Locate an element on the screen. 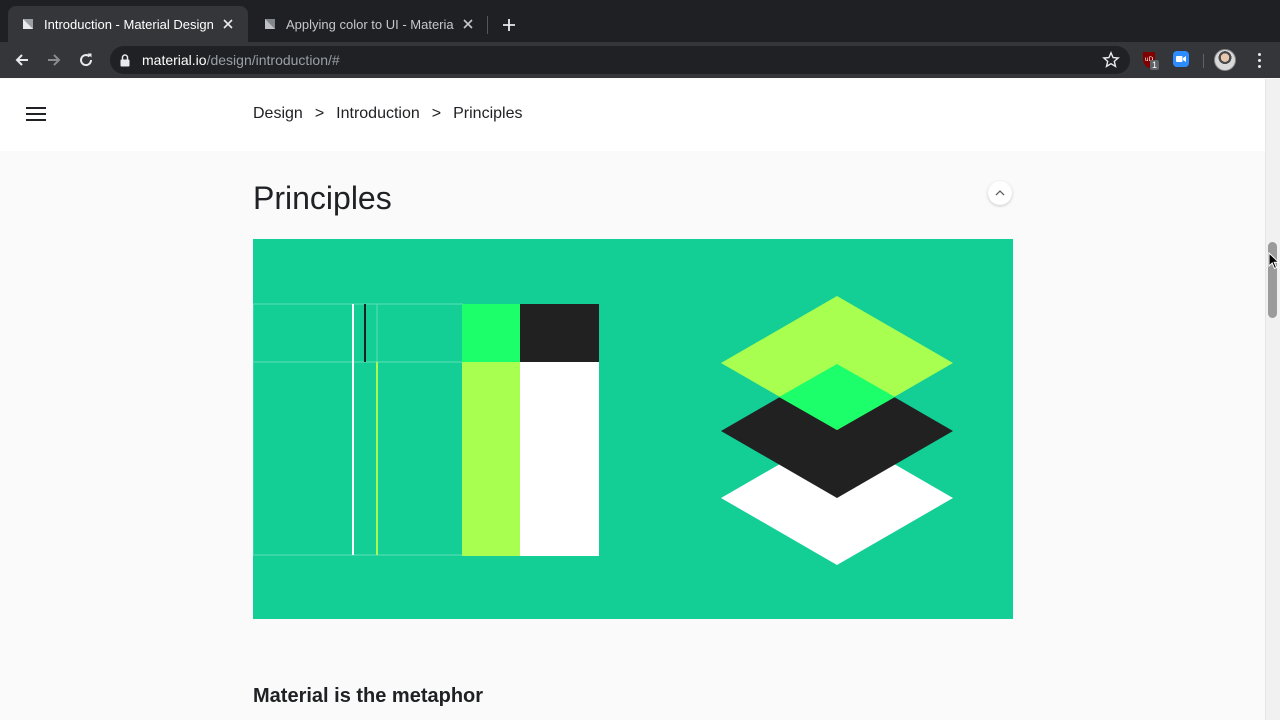 The height and width of the screenshot is (720, 1280). zoom-camera-icon is located at coordinates (1181, 59).